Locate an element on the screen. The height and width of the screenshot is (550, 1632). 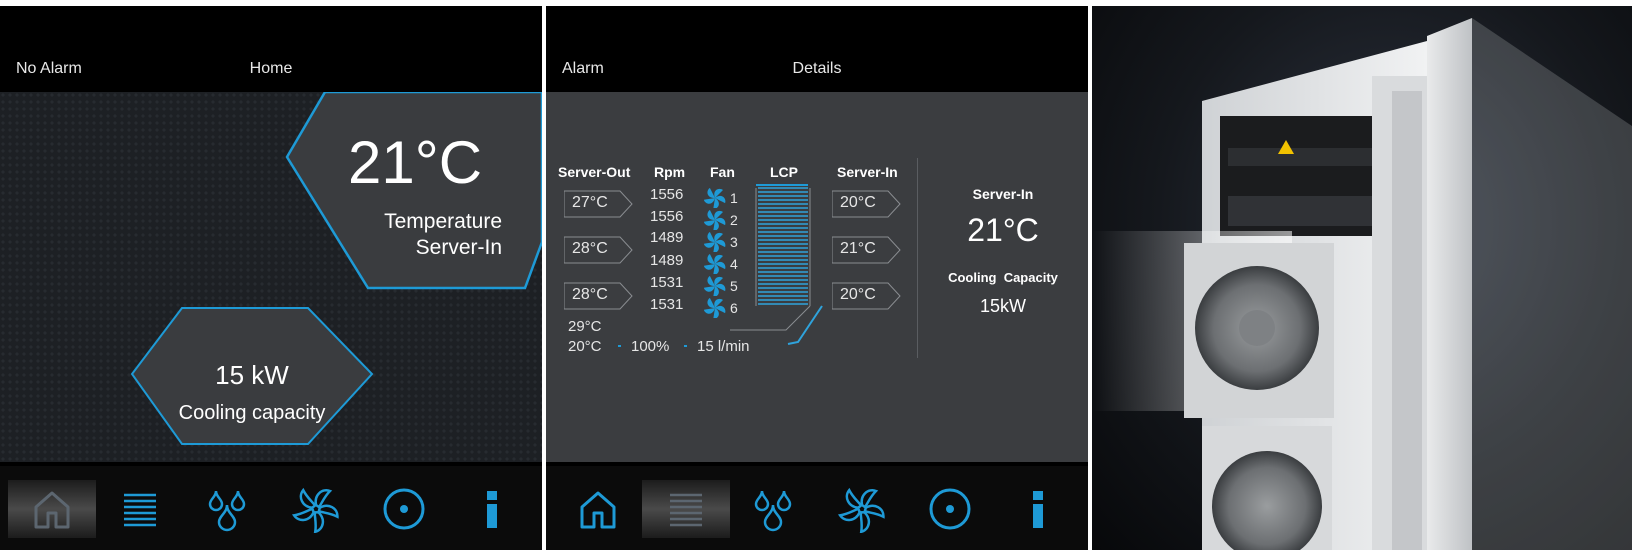
header-lcp: LCP is located at coordinates (784, 172).